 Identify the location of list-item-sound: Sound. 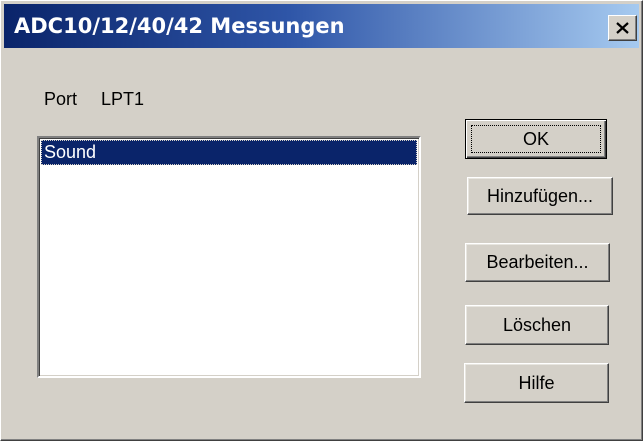
(229, 152).